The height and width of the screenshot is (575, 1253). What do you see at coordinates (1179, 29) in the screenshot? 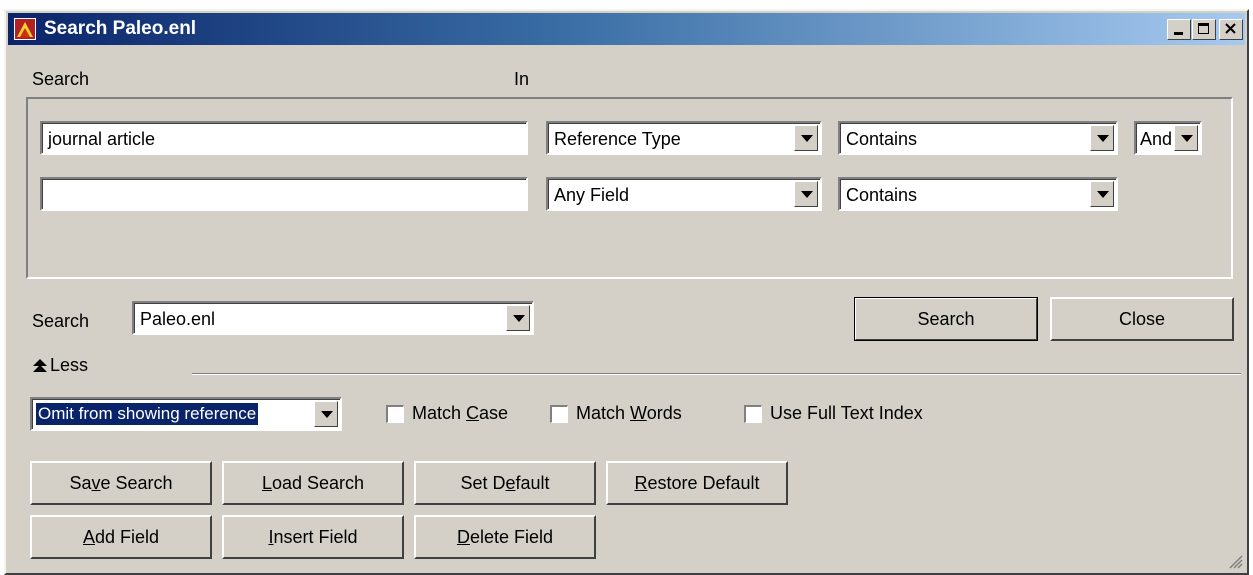
I see `minimize-icon` at bounding box center [1179, 29].